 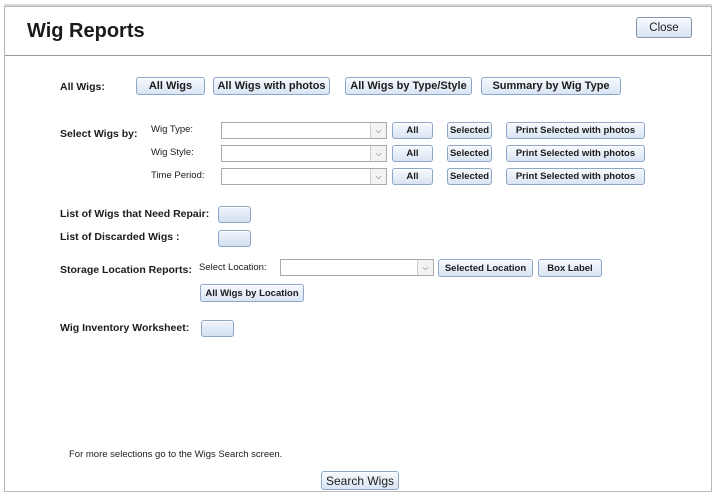 I want to click on wig-type-select: ⌵, so click(x=304, y=130).